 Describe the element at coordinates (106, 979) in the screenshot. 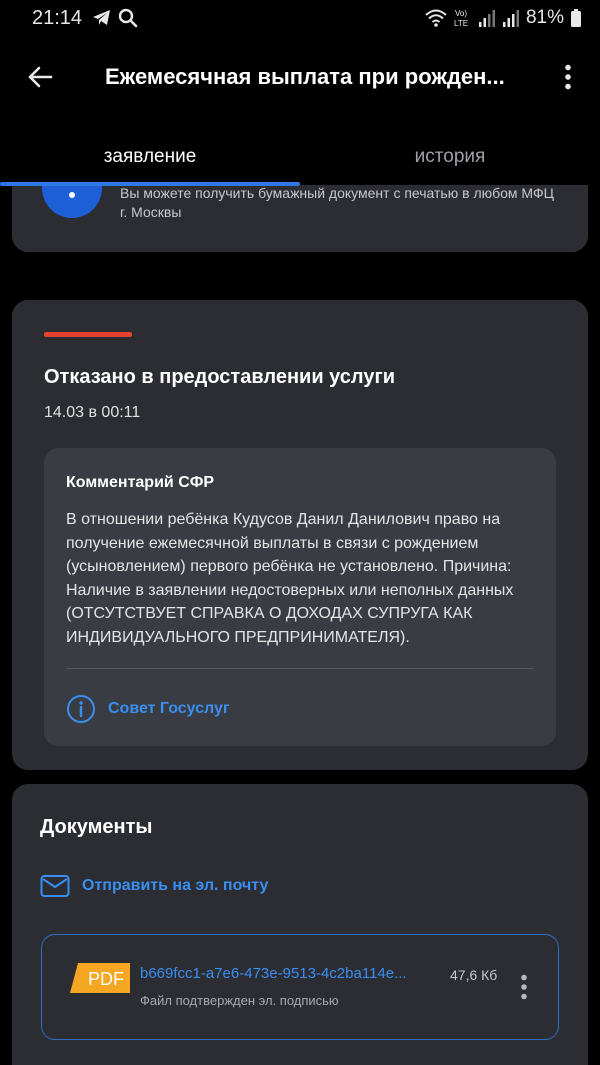

I see `svg-text: PDF` at that location.